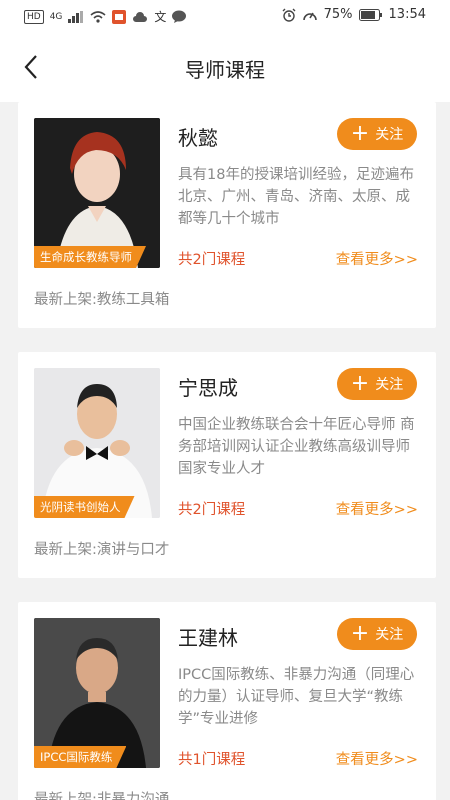 This screenshot has height=800, width=450. I want to click on clock: 13:54, so click(407, 14).